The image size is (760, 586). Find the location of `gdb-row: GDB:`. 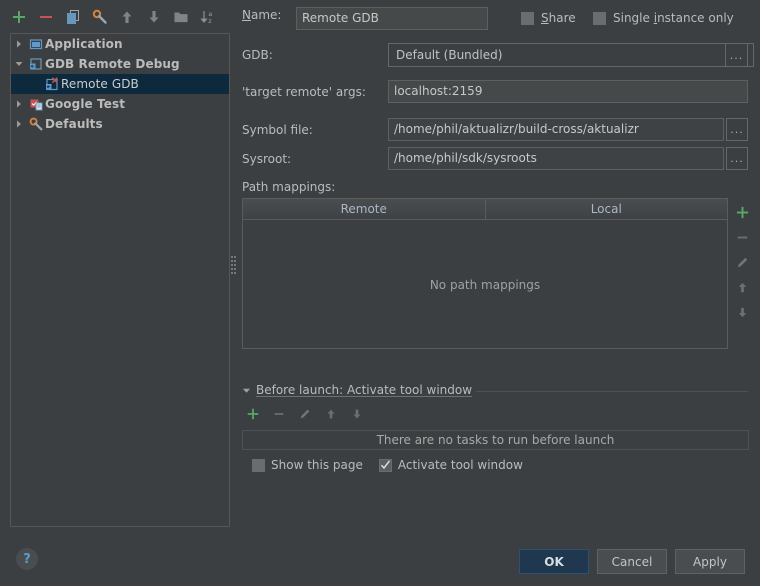

gdb-row: GDB: is located at coordinates (257, 55).